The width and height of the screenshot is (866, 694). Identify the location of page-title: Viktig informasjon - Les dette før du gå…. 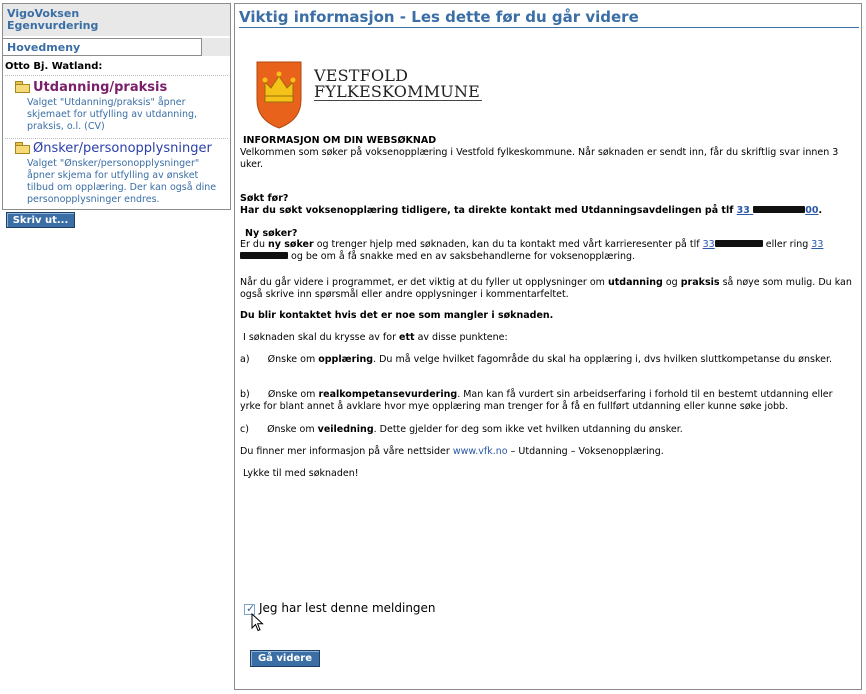
(439, 17).